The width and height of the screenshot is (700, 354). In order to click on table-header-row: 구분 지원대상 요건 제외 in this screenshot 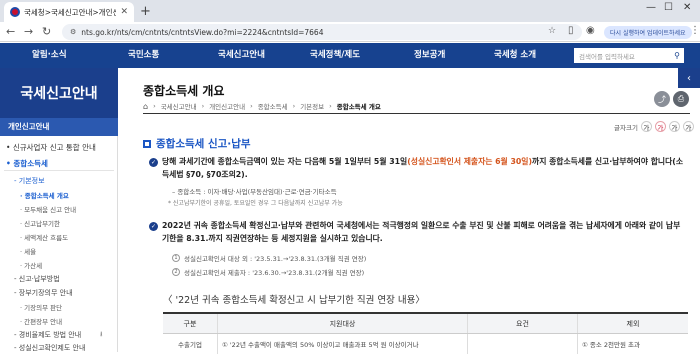, I will do `click(425, 324)`.